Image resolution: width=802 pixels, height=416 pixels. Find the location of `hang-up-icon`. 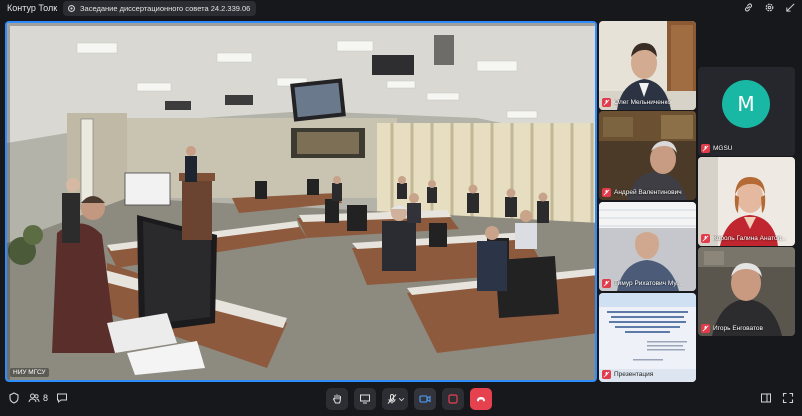

hang-up-icon is located at coordinates (481, 399).